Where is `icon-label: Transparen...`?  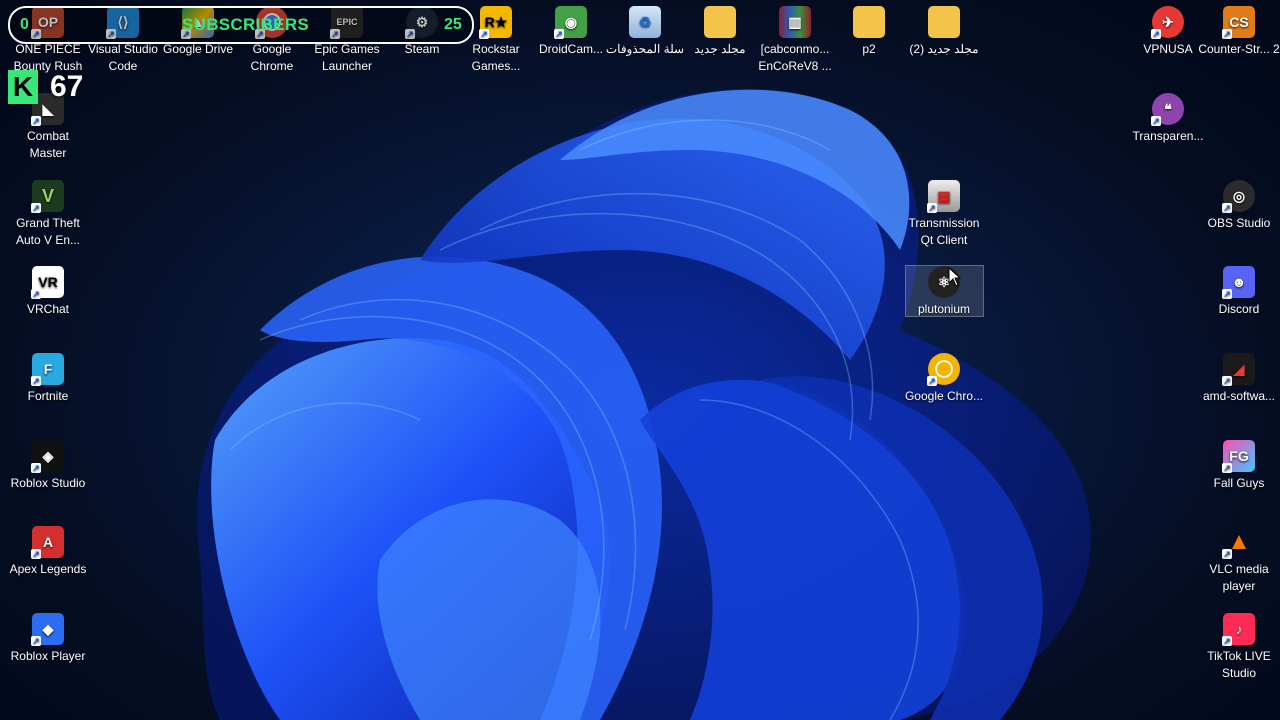 icon-label: Transparen... is located at coordinates (1168, 136).